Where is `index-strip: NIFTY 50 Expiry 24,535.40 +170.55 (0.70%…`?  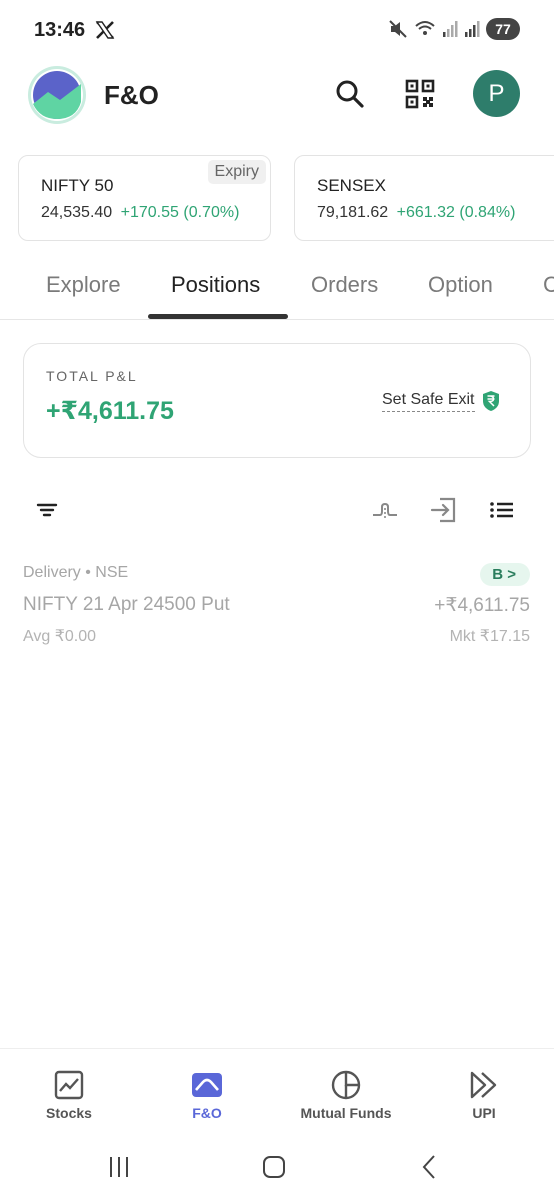
index-strip: NIFTY 50 Expiry 24,535.40 +170.55 (0.70%… is located at coordinates (277, 199).